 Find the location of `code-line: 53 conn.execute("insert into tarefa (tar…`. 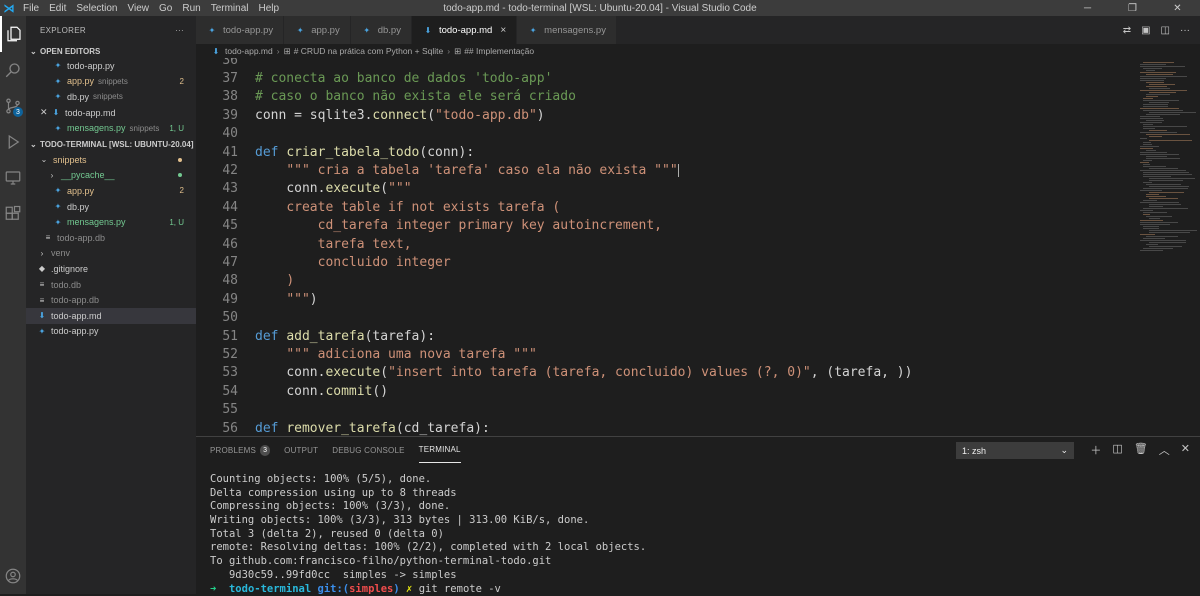

code-line: 53 conn.execute("insert into tarefa (tar… is located at coordinates (666, 373).